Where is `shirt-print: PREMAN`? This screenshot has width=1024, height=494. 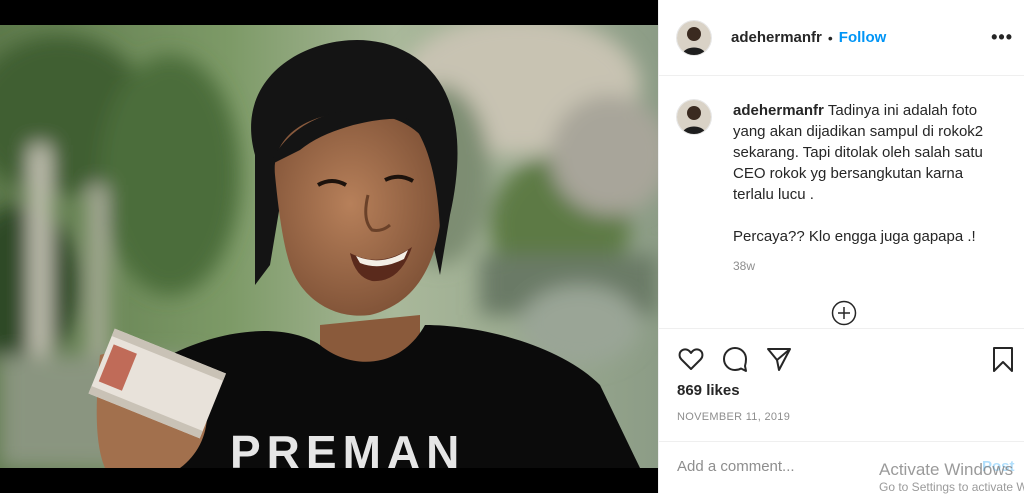
shirt-print: PREMAN is located at coordinates (347, 447).